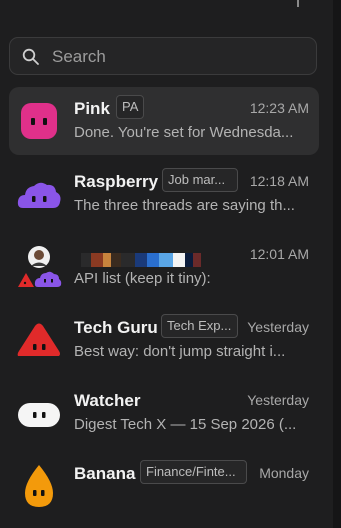 Image resolution: width=341 pixels, height=528 pixels. What do you see at coordinates (164, 486) in the screenshot?
I see `conversation-item-banana: Banana Finance/Finte... Monday` at bounding box center [164, 486].